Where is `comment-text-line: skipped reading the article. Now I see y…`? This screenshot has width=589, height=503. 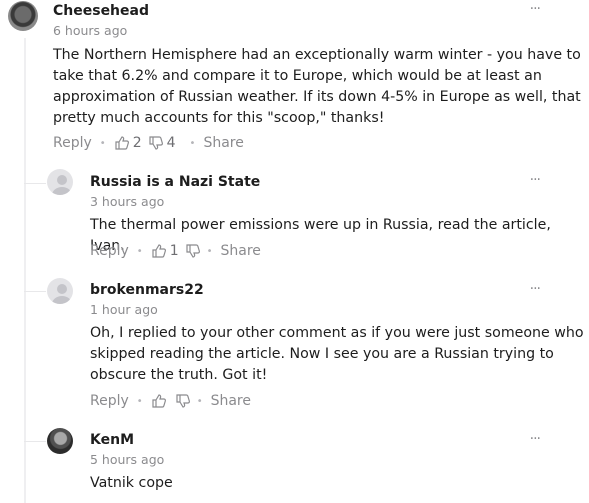
comment-text-line: skipped reading the article. Now I see y… is located at coordinates (322, 354).